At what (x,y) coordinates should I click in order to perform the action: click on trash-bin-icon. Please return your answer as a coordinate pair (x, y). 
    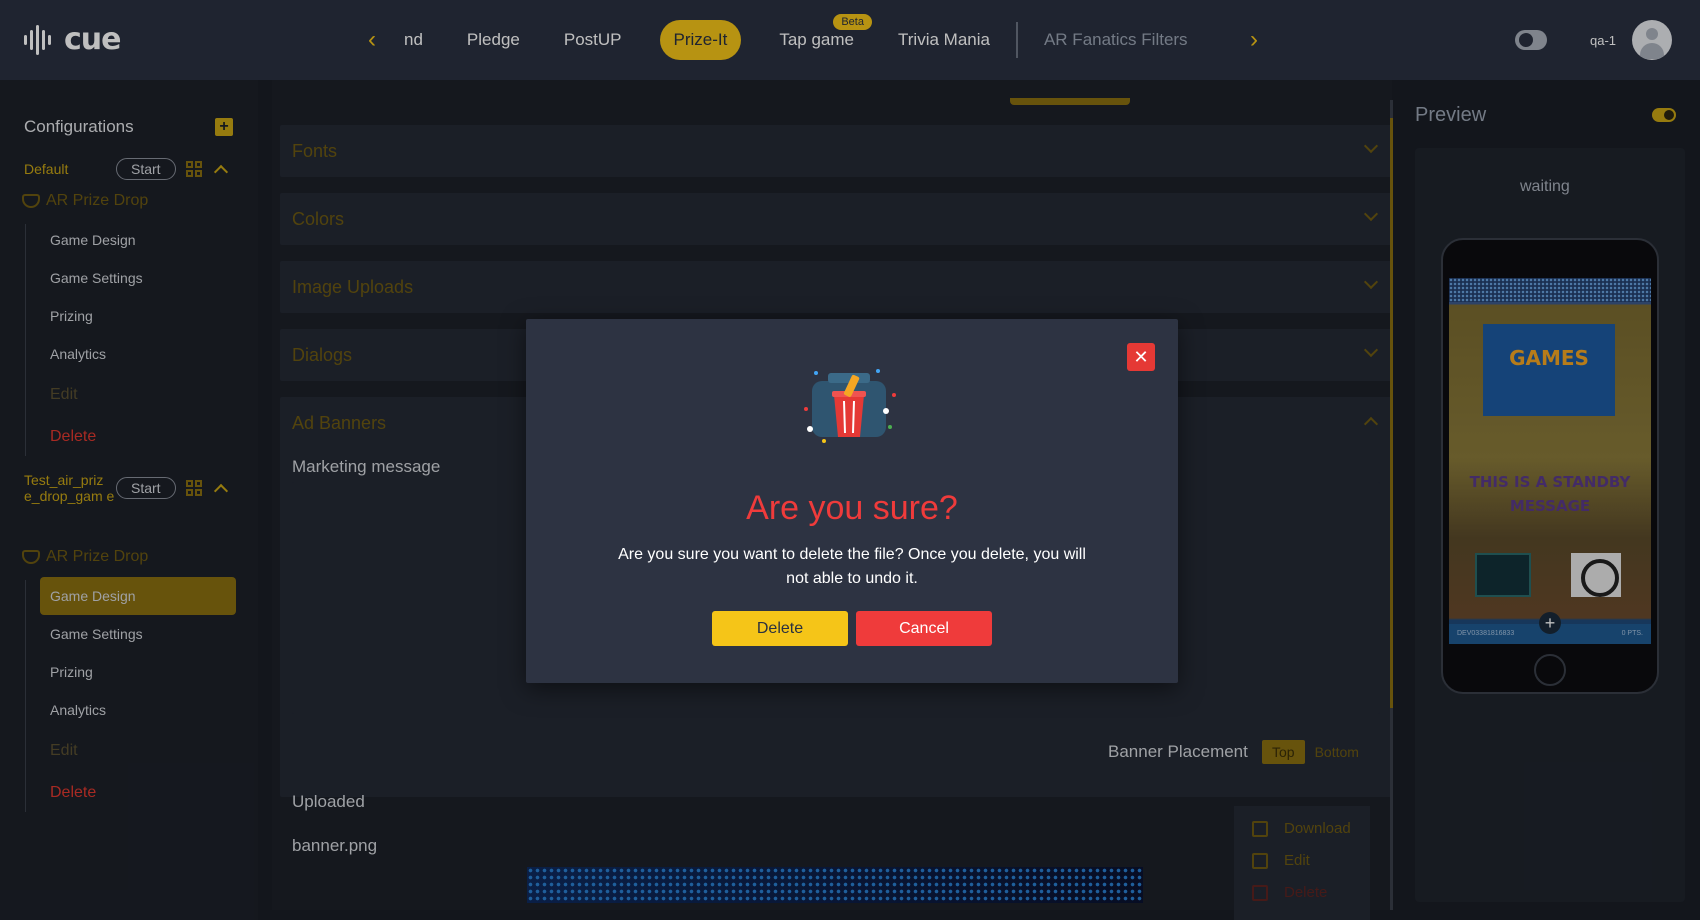
    Looking at the image, I should click on (850, 406).